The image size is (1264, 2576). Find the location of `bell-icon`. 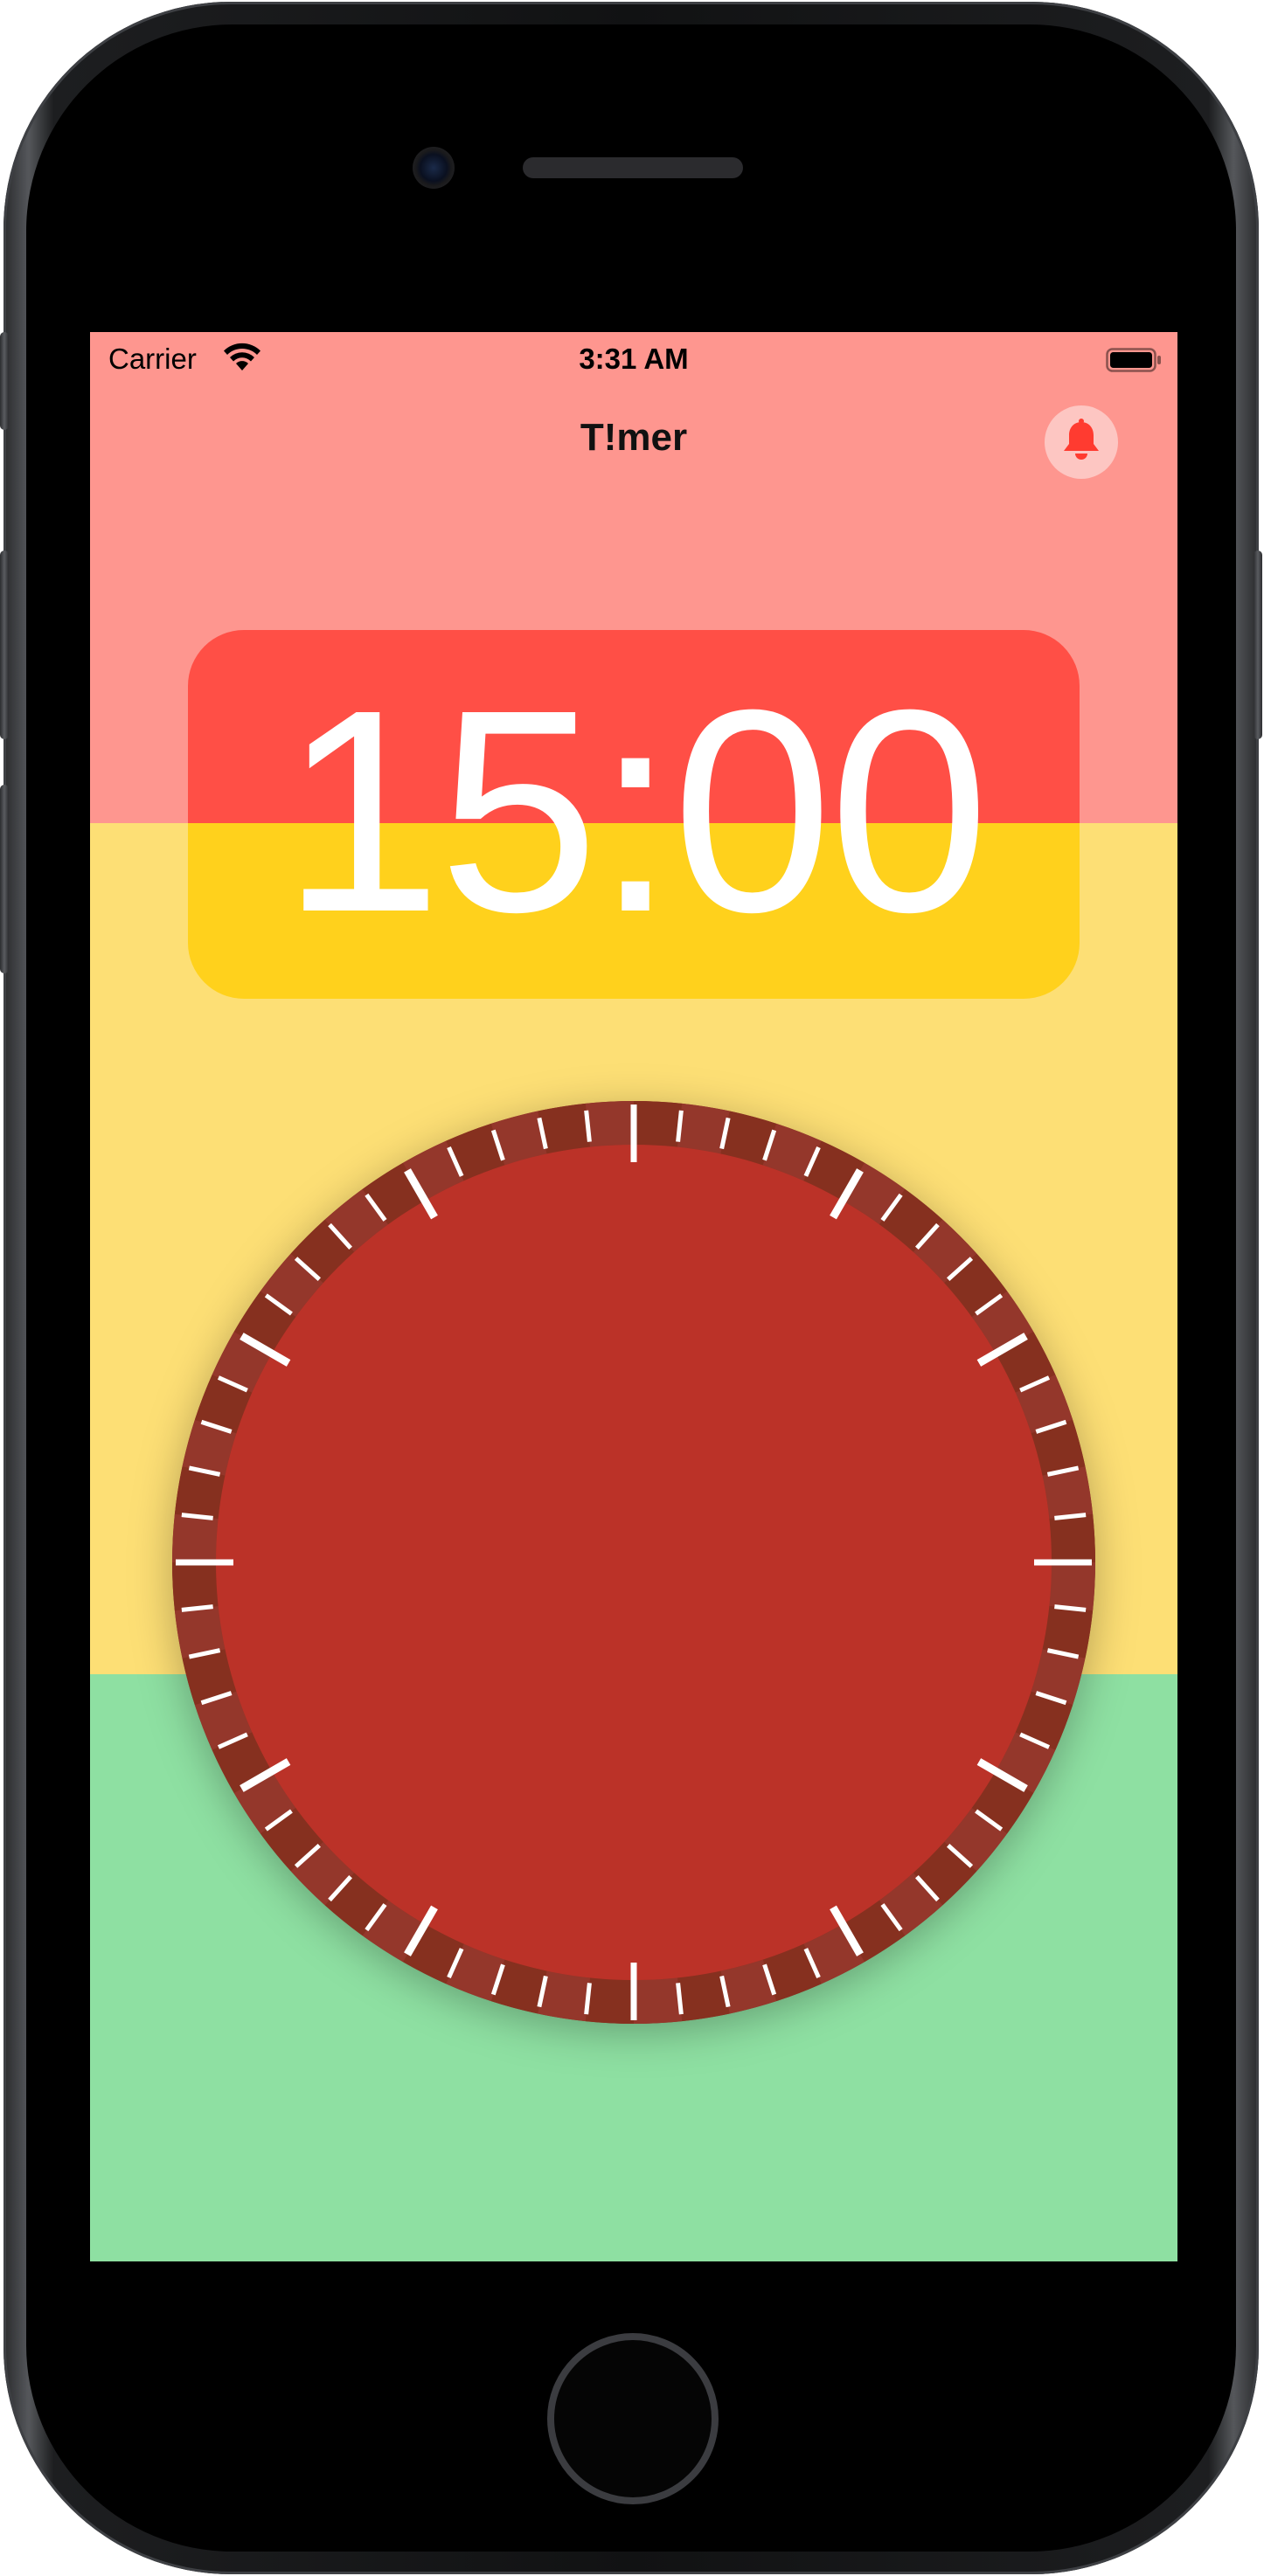

bell-icon is located at coordinates (1081, 442).